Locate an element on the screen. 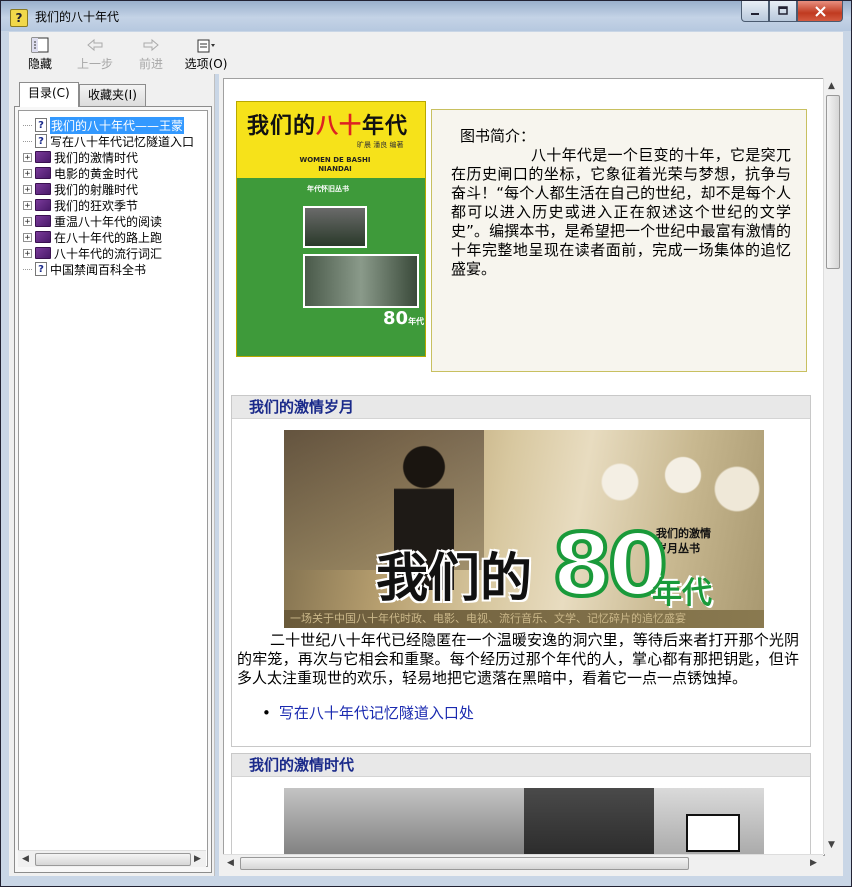 Image resolution: width=852 pixels, height=887 pixels. forward-arrow-icon is located at coordinates (151, 45).